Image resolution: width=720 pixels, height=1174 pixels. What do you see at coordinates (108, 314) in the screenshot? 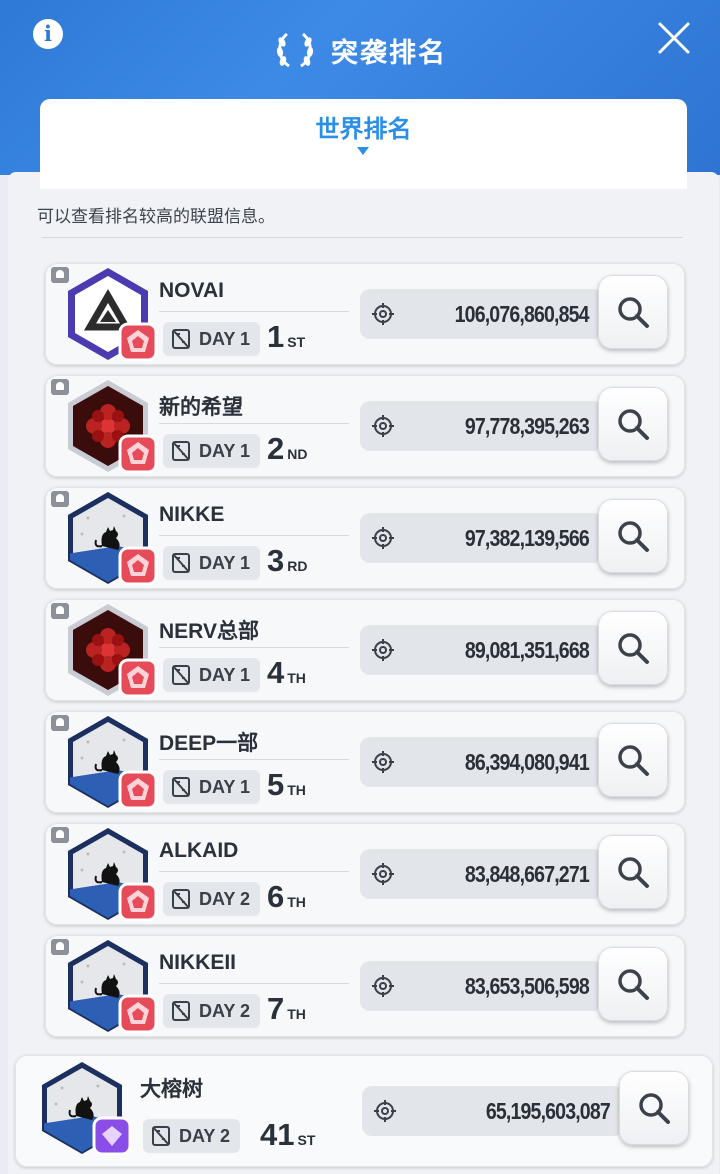
I see `triangle-emblem` at bounding box center [108, 314].